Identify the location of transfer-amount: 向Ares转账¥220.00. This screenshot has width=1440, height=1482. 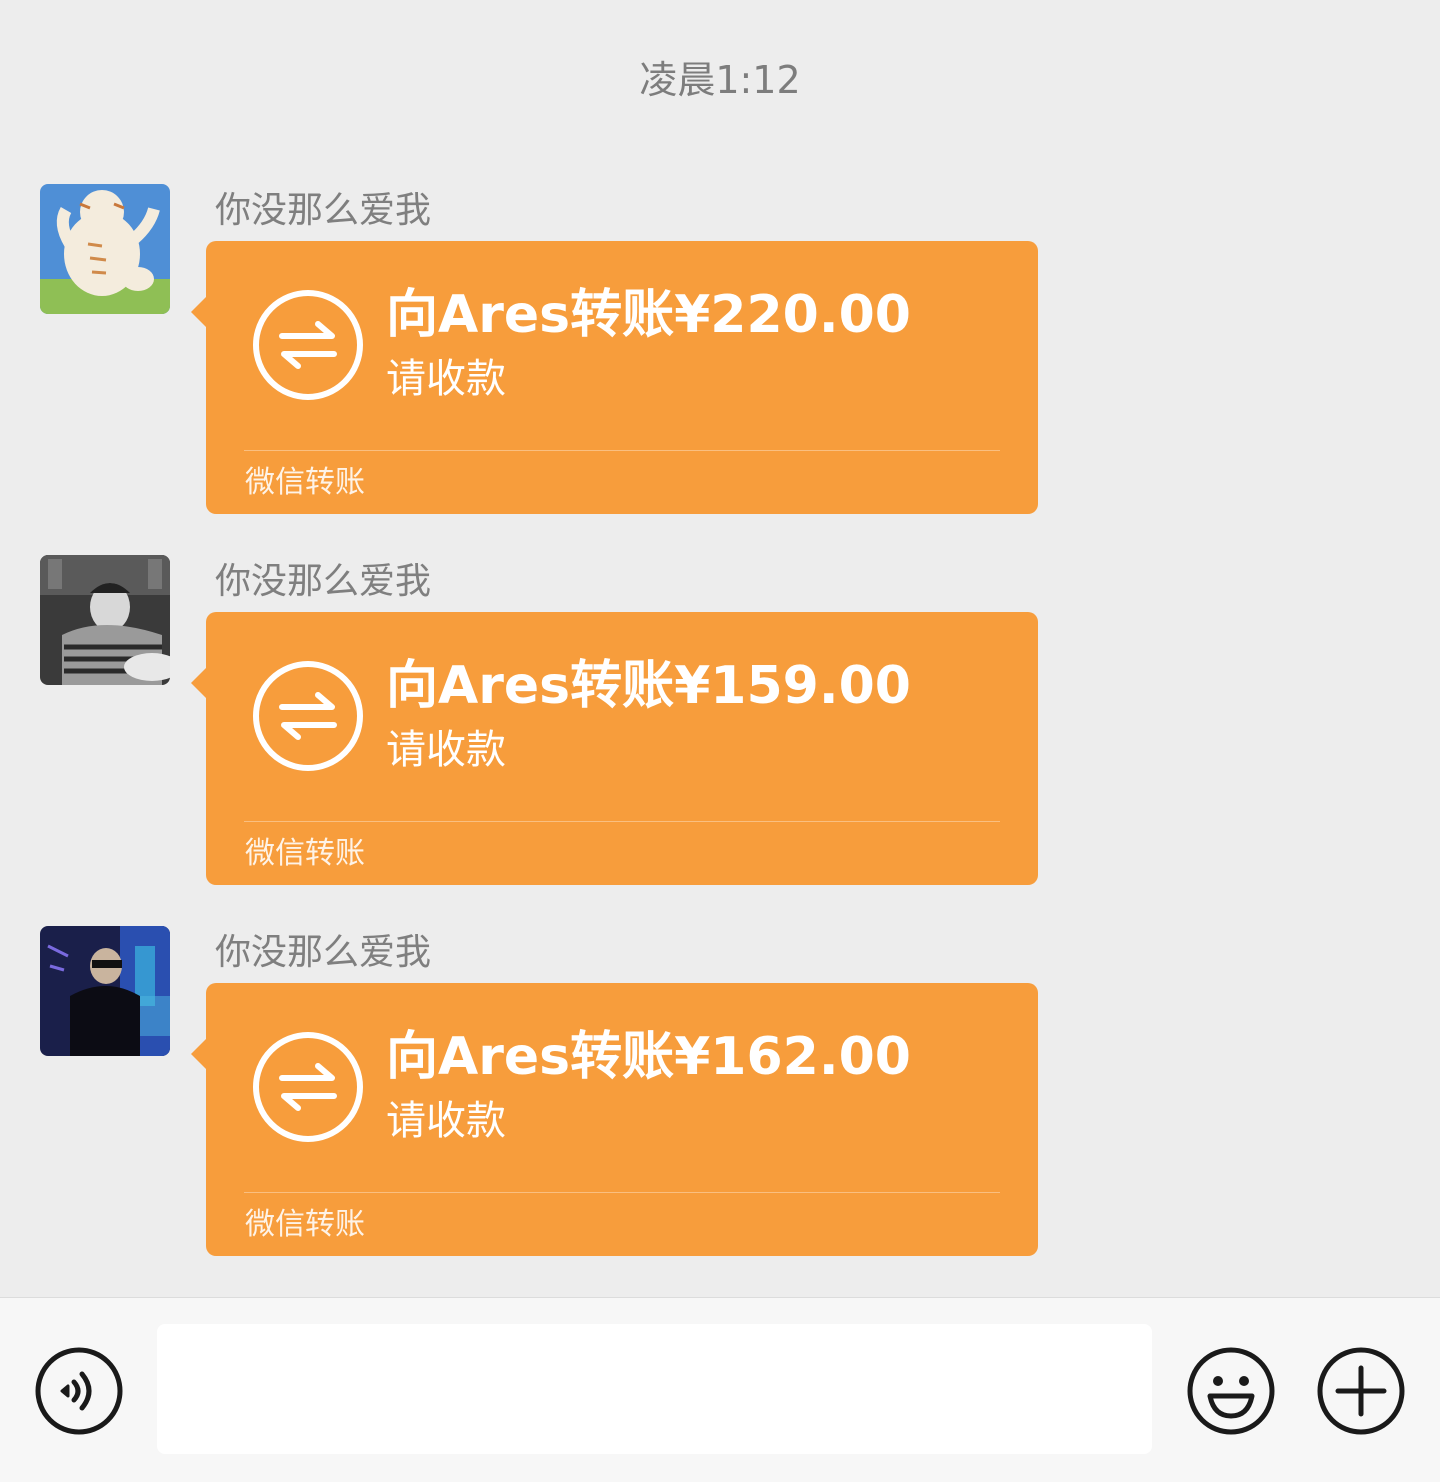
(648, 315).